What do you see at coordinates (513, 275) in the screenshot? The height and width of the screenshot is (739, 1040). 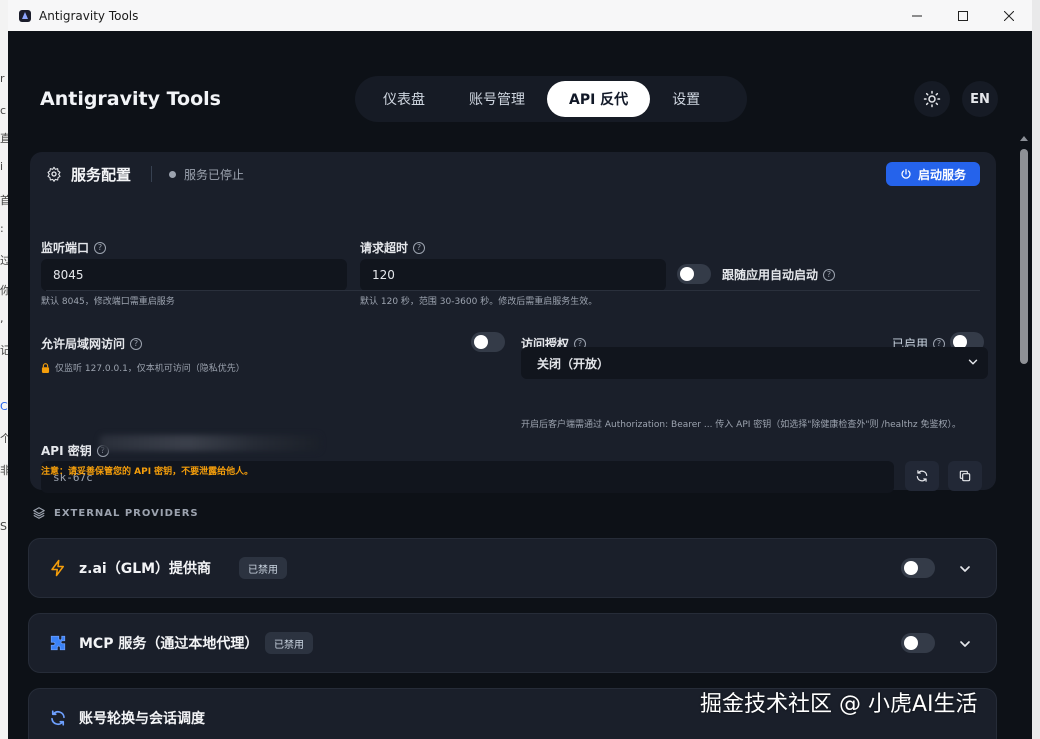 I see `timeout-input: 120` at bounding box center [513, 275].